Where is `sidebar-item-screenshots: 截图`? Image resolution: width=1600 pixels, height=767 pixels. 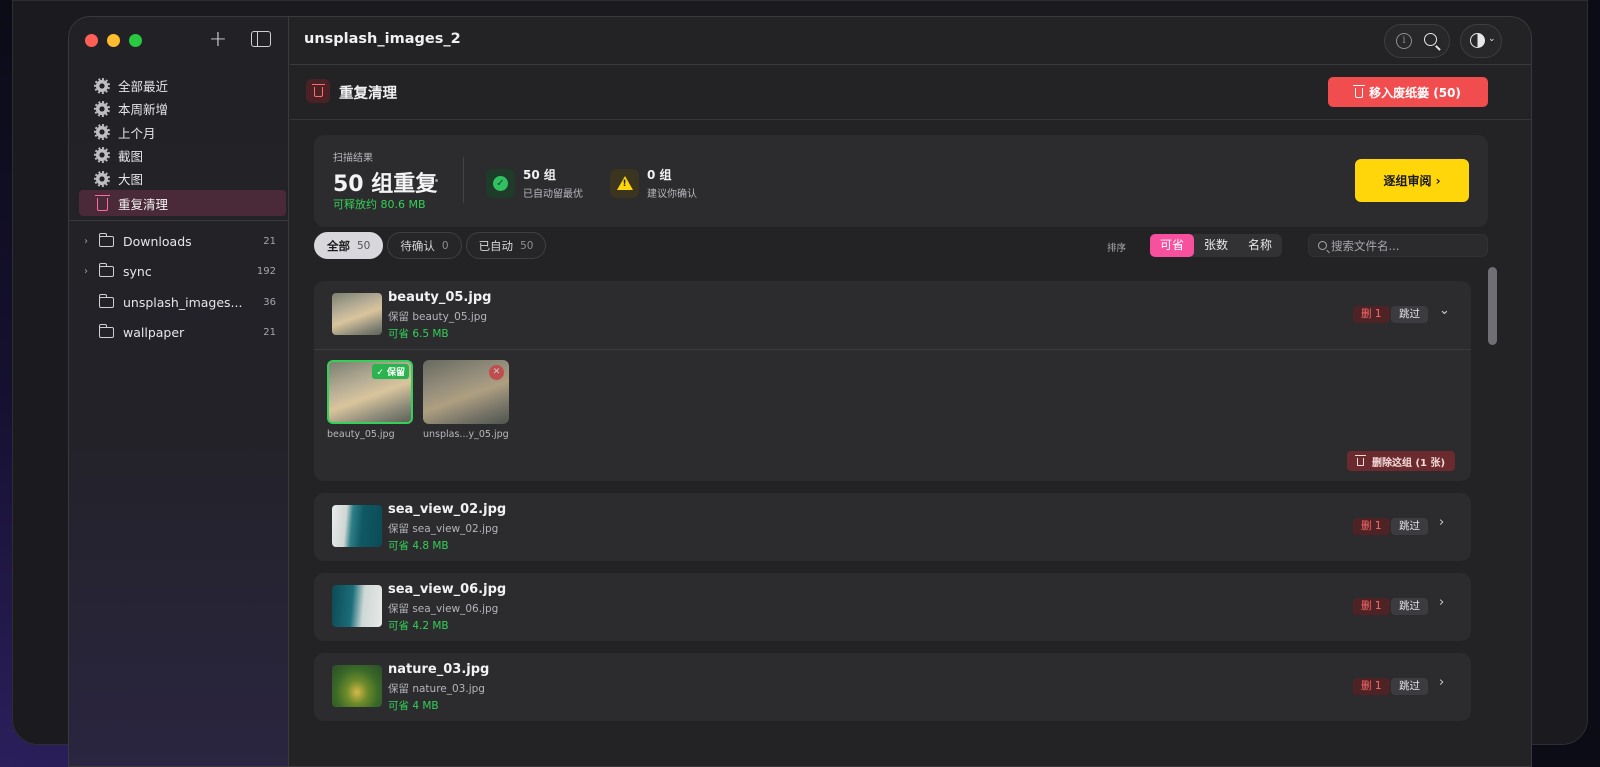 sidebar-item-screenshots: 截图 is located at coordinates (182, 155).